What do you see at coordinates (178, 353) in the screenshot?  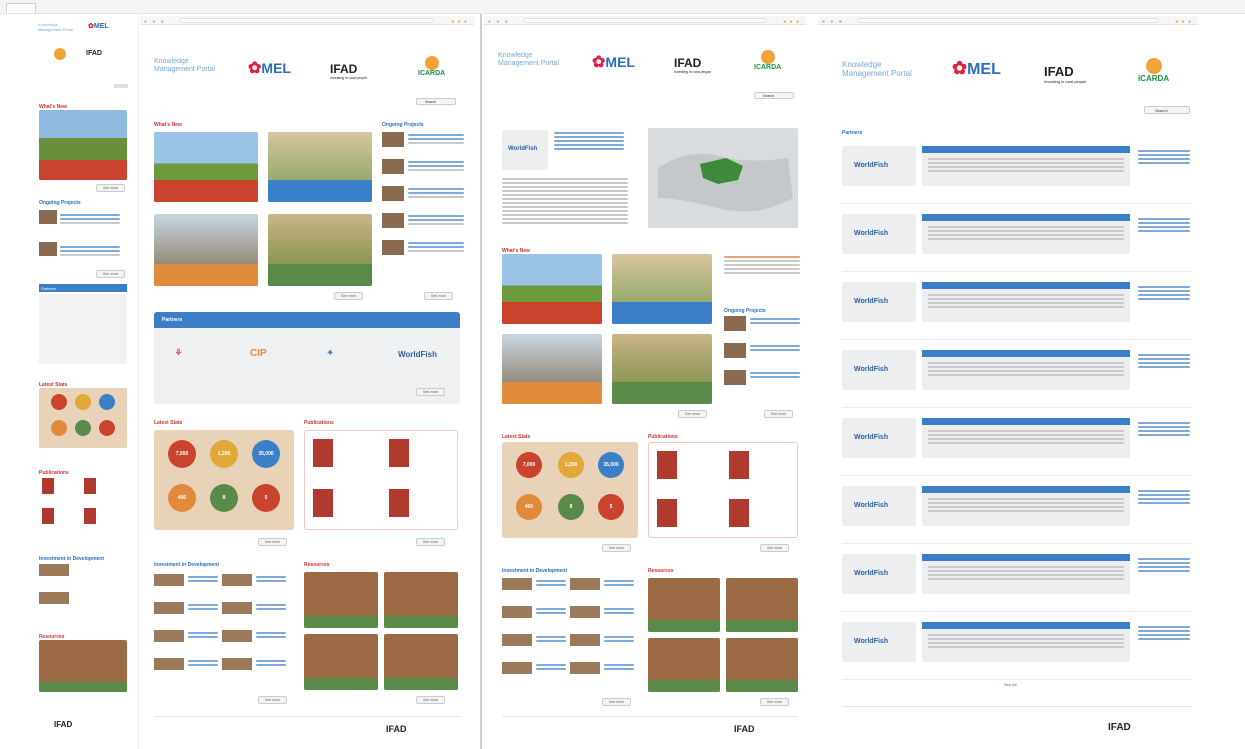 I see `partner-logo: ⚘` at bounding box center [178, 353].